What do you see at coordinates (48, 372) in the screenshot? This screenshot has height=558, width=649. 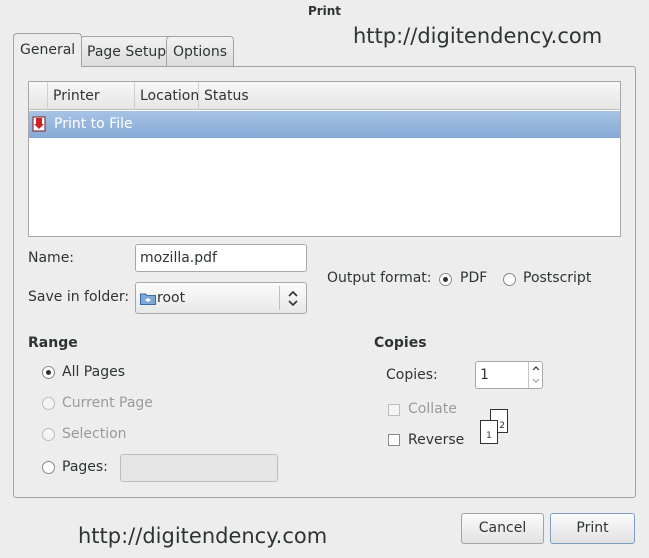 I see `radio-all-pages` at bounding box center [48, 372].